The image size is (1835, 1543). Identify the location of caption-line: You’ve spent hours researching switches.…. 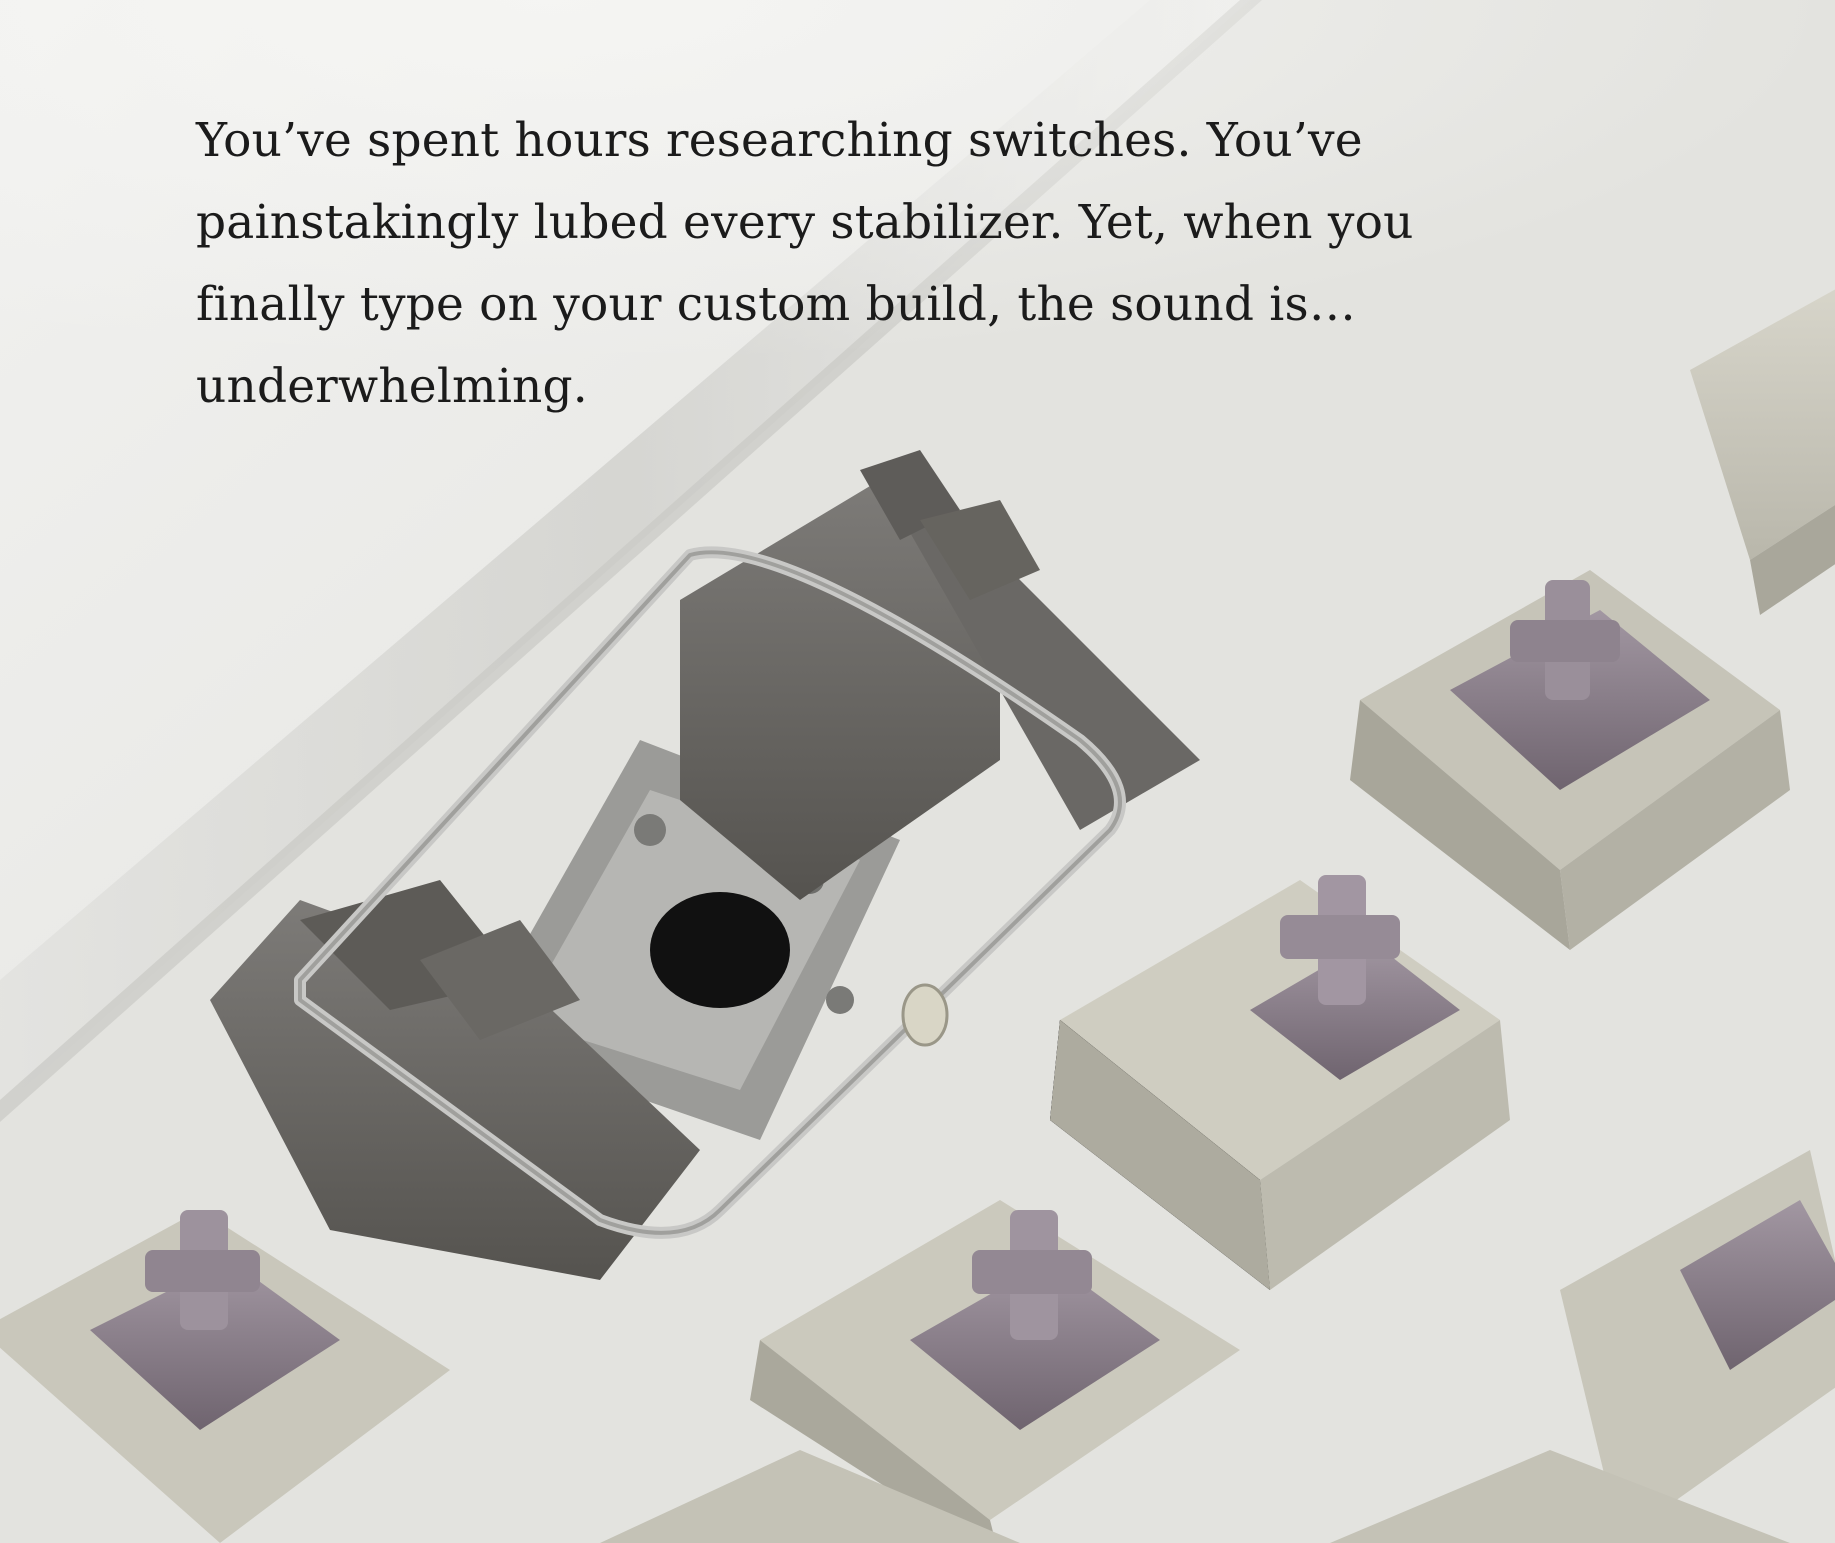
(779, 140).